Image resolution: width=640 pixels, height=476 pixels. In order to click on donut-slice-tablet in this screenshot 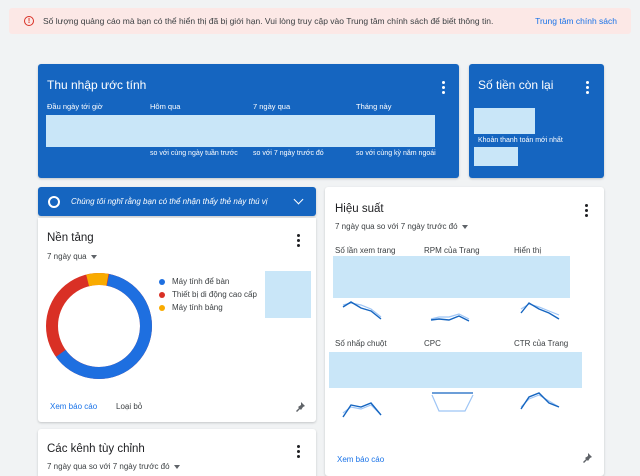, I will do `click(99, 326)`.